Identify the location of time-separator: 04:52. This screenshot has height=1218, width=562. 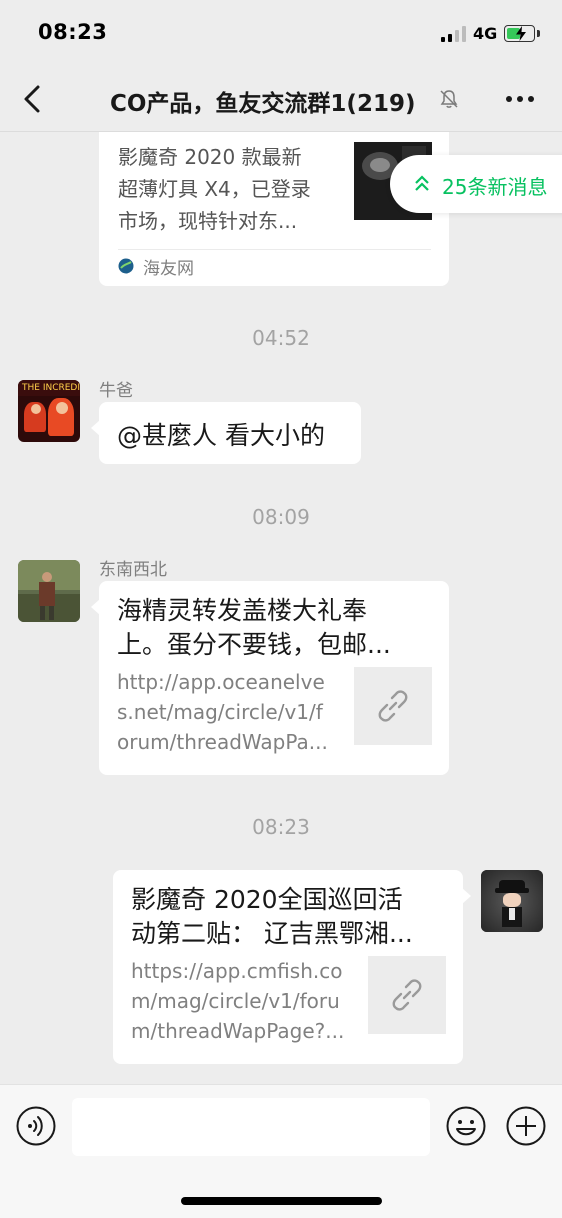
(281, 338).